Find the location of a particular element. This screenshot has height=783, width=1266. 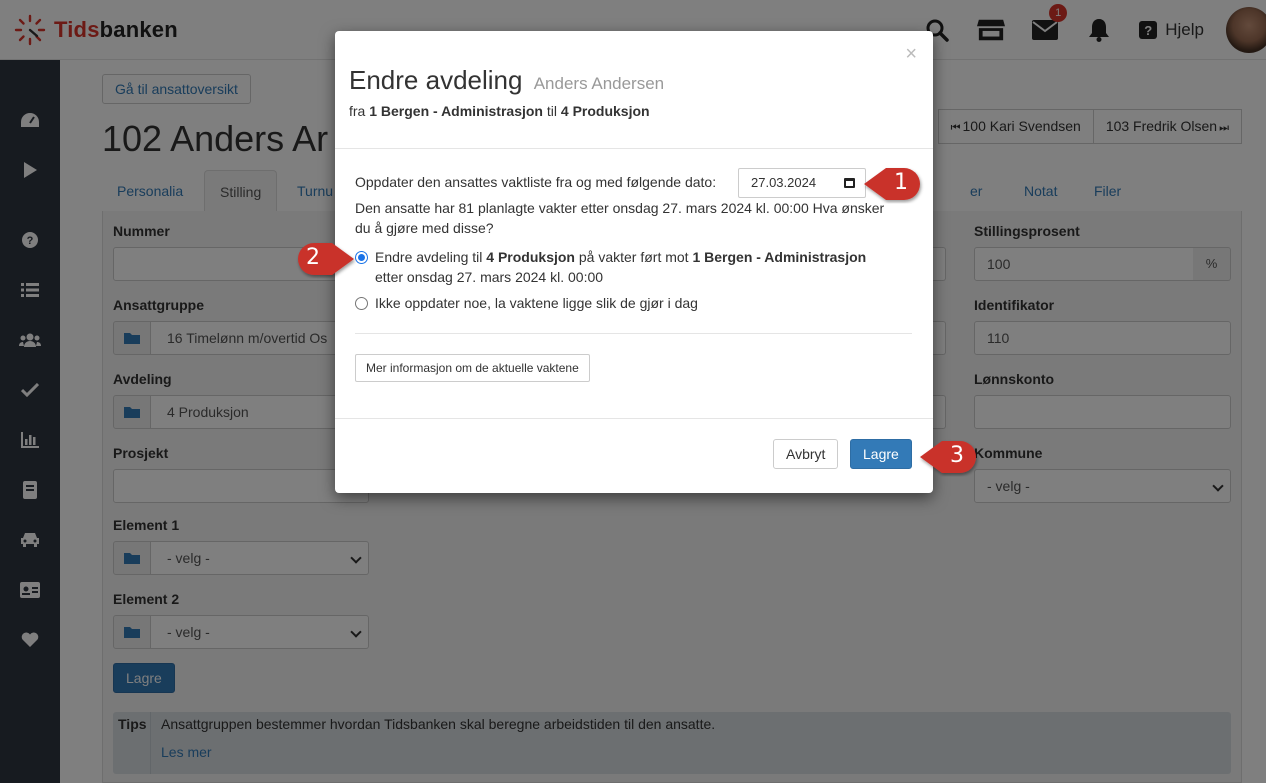

option-change-department-radio is located at coordinates (361, 257).